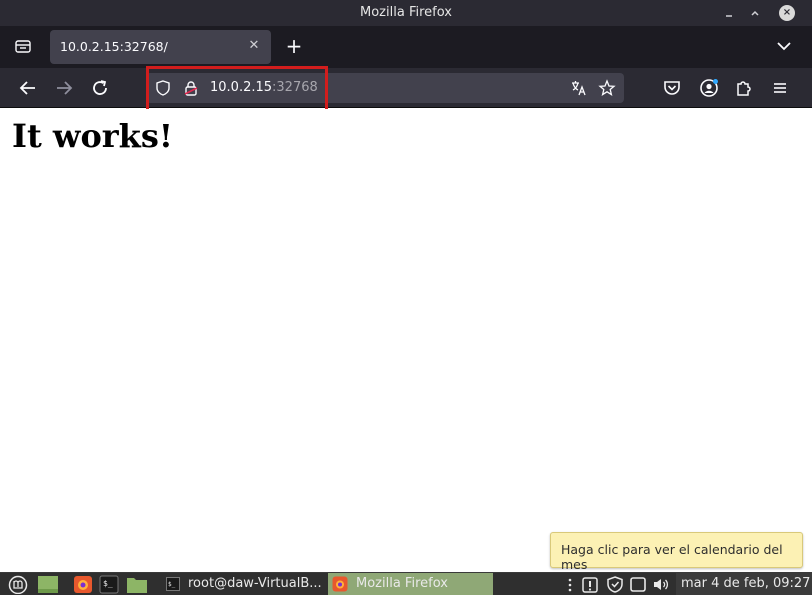 The width and height of the screenshot is (812, 595). What do you see at coordinates (402, 583) in the screenshot?
I see `taskbar-task-label: Mozilla Firefox` at bounding box center [402, 583].